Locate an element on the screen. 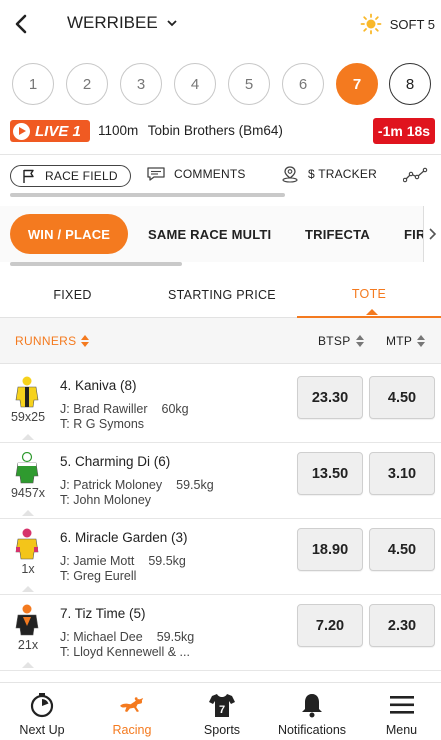  subnav-scrollbar is located at coordinates (147, 195).